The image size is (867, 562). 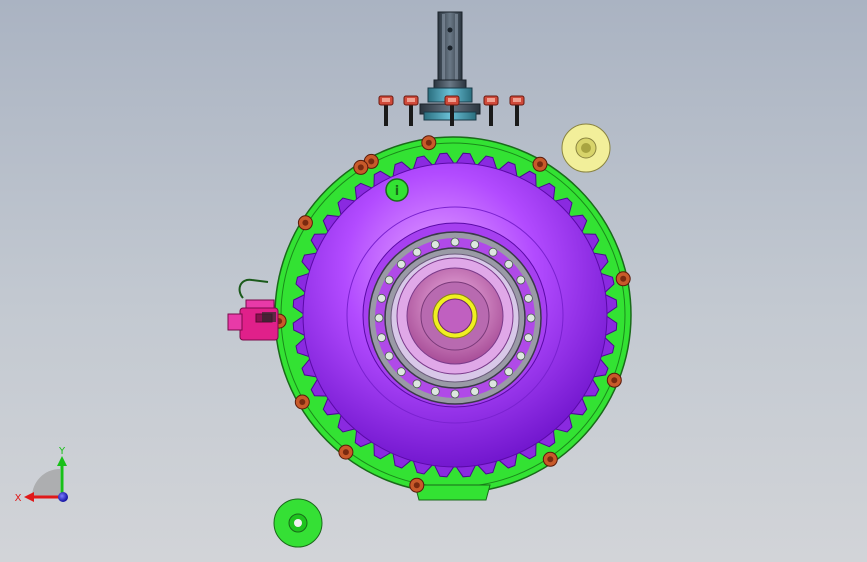 I want to click on top-cap-screws, so click(x=451, y=110).